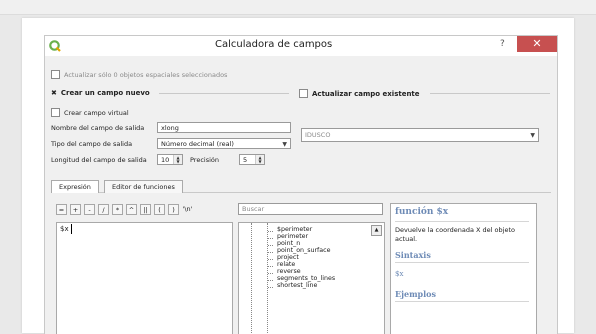 The height and width of the screenshot is (334, 596). I want to click on operator-plus-button: +, so click(75, 209).